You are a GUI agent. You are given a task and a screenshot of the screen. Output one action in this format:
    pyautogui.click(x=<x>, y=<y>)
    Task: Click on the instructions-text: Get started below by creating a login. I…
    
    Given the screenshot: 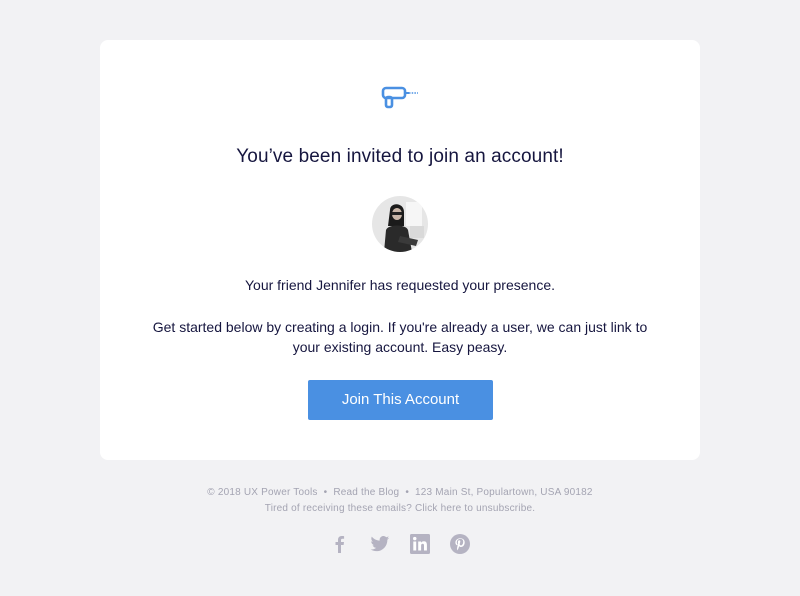 What is the action you would take?
    pyautogui.click(x=400, y=337)
    